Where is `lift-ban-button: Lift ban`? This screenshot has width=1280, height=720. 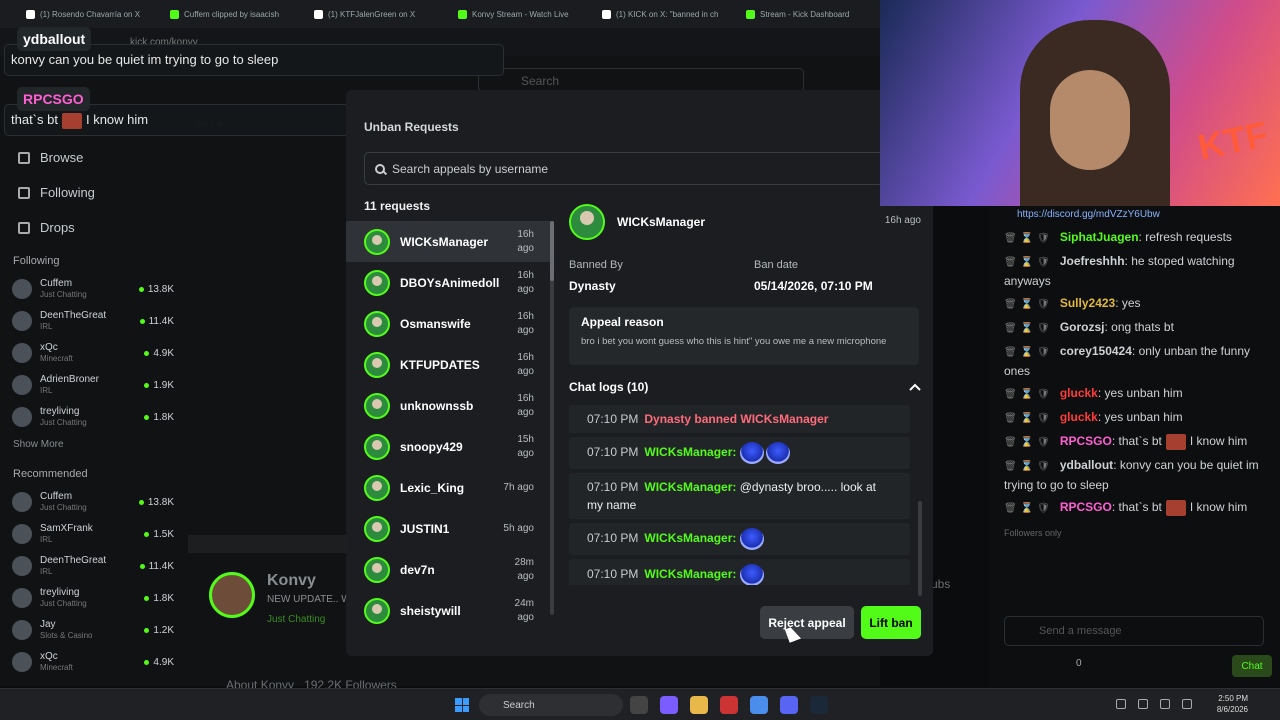 lift-ban-button: Lift ban is located at coordinates (891, 622).